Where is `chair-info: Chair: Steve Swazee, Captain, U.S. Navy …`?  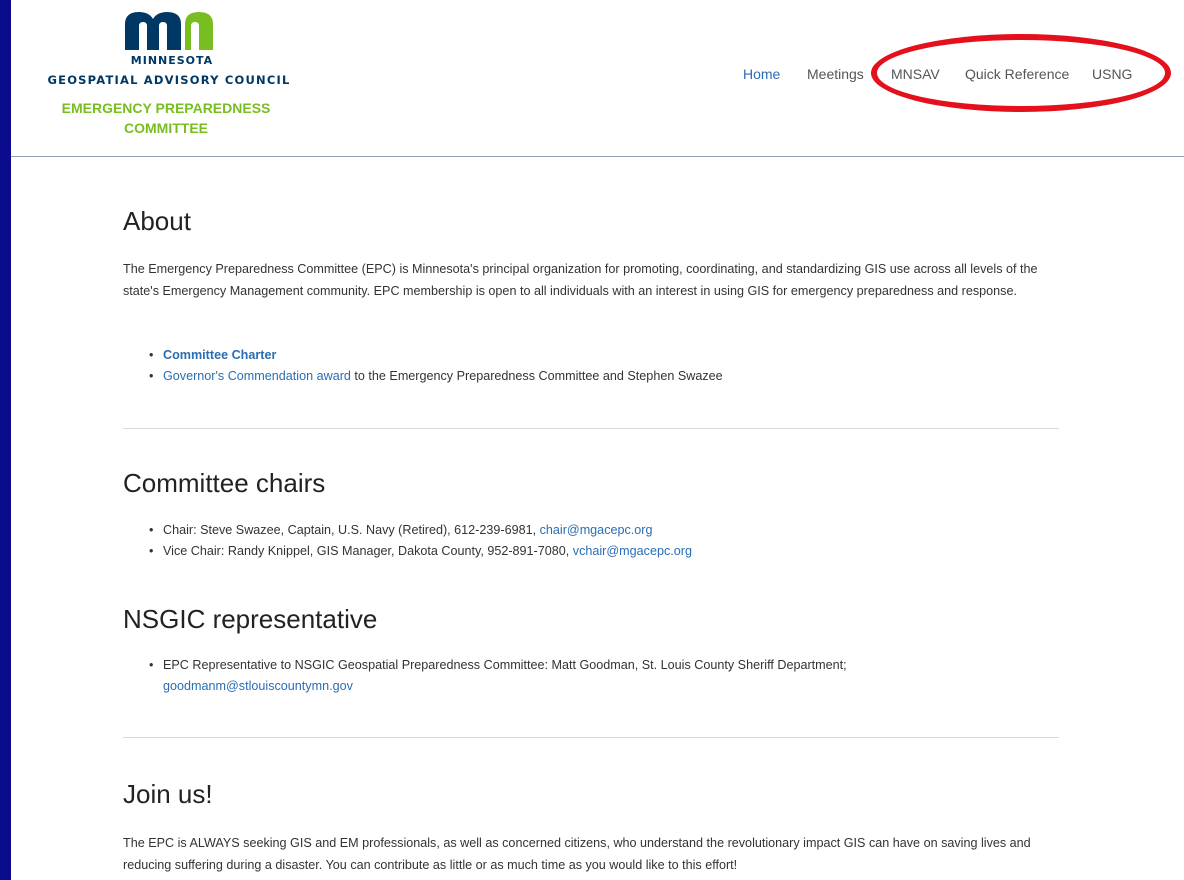
chair-info: Chair: Steve Swazee, Captain, U.S. Navy … is located at coordinates (351, 530).